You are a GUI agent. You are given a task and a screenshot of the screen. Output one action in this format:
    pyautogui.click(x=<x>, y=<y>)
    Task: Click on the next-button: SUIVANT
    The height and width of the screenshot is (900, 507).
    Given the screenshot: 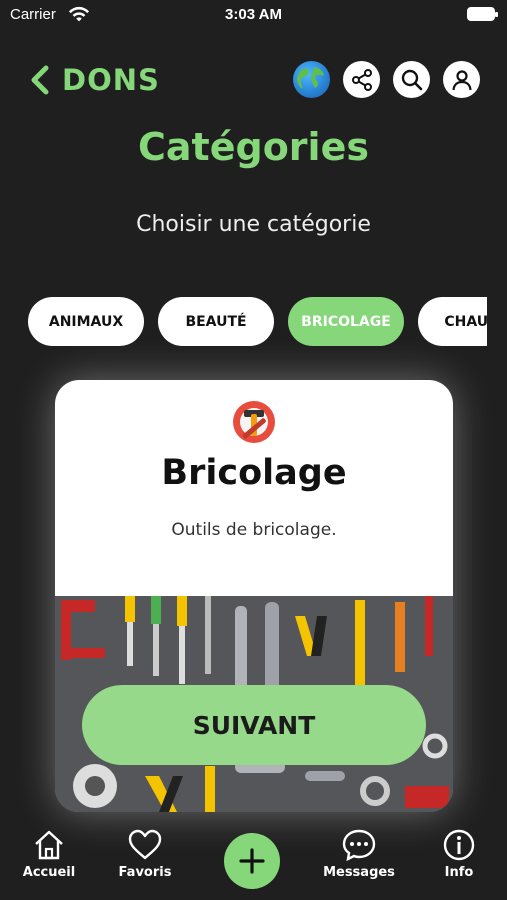 What is the action you would take?
    pyautogui.click(x=254, y=725)
    